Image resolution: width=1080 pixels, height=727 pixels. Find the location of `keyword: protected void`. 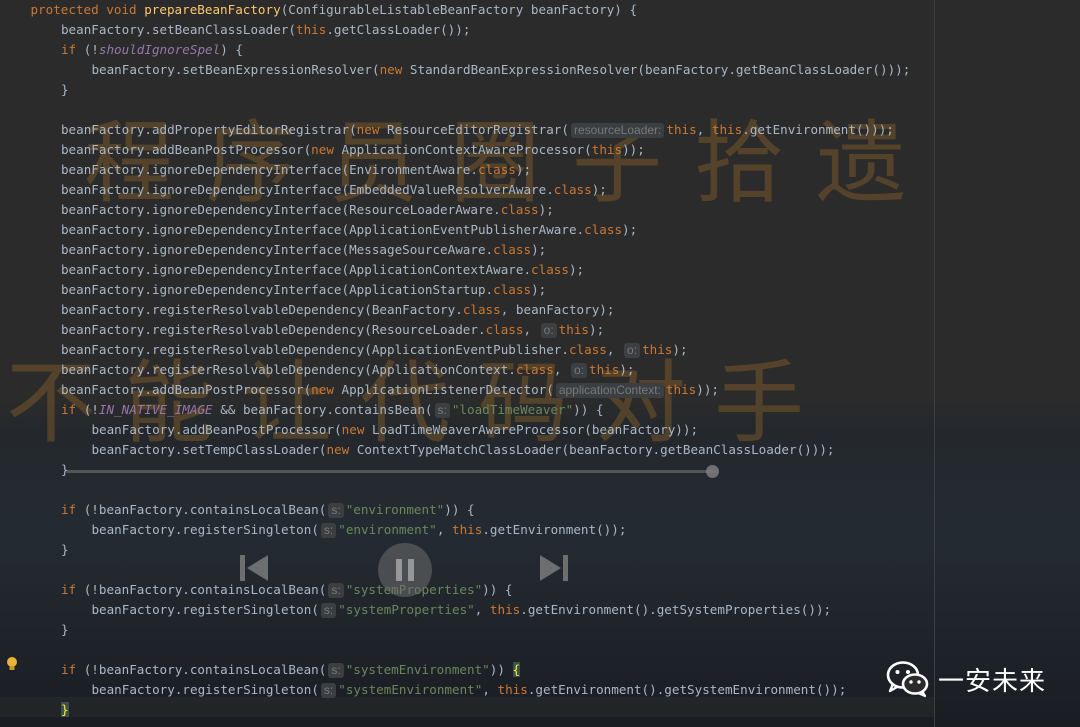

keyword: protected void is located at coordinates (87, 9).